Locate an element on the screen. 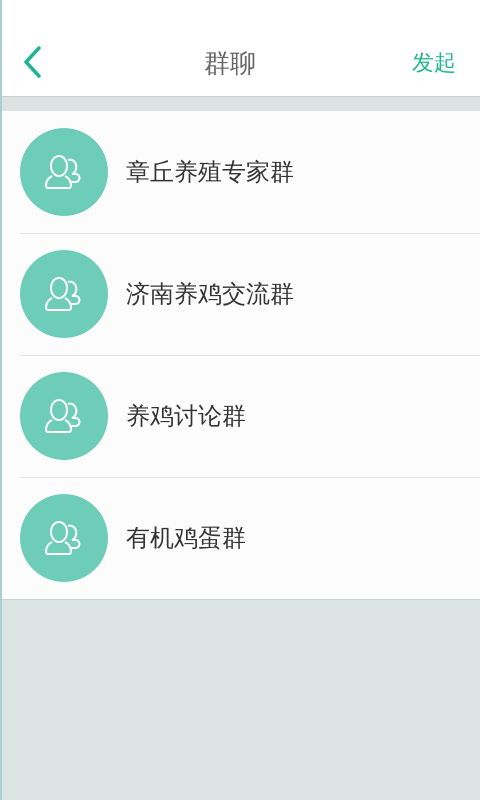 This screenshot has width=480, height=800. page-title: 群聊 is located at coordinates (230, 64).